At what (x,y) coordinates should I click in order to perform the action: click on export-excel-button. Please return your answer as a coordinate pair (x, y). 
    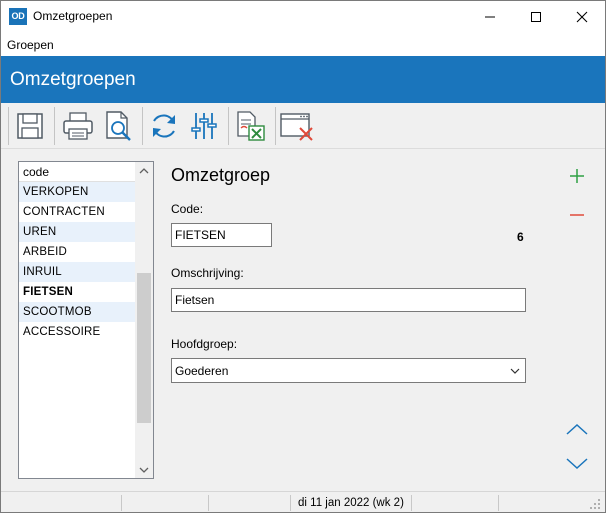
    Looking at the image, I should click on (250, 126).